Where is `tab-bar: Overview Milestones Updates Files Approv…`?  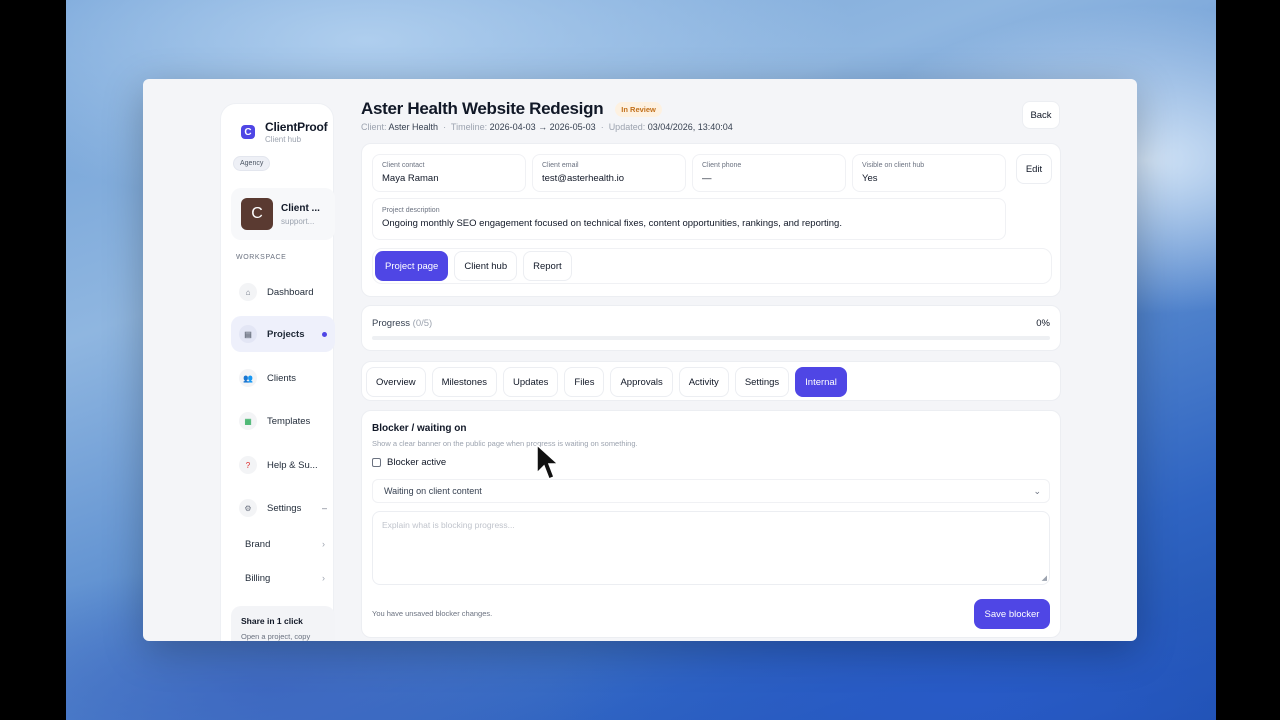 tab-bar: Overview Milestones Updates Files Approv… is located at coordinates (606, 382).